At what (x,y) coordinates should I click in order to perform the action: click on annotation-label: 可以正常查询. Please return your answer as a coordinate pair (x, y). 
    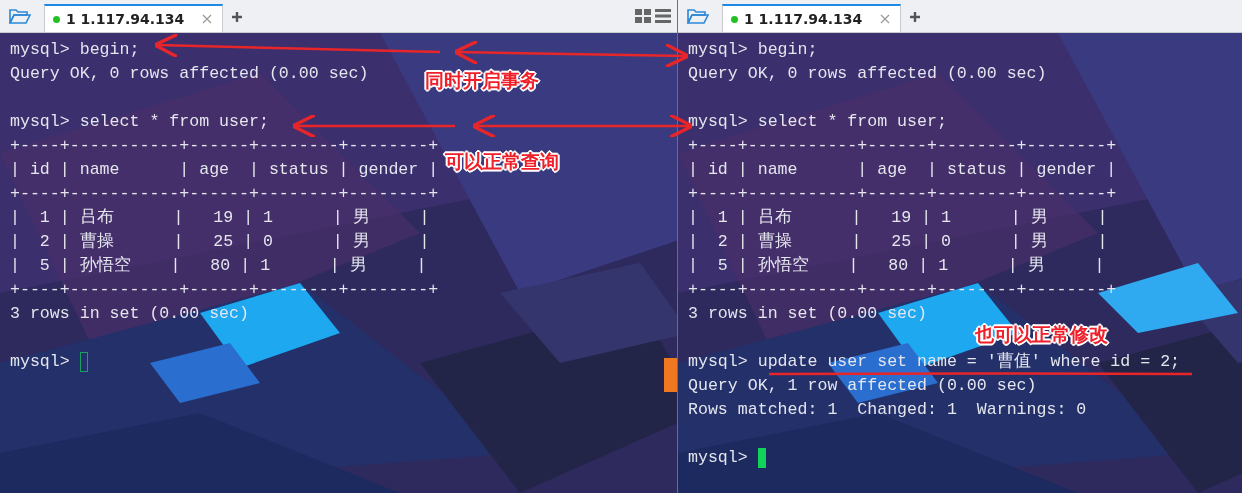
    Looking at the image, I should click on (502, 161).